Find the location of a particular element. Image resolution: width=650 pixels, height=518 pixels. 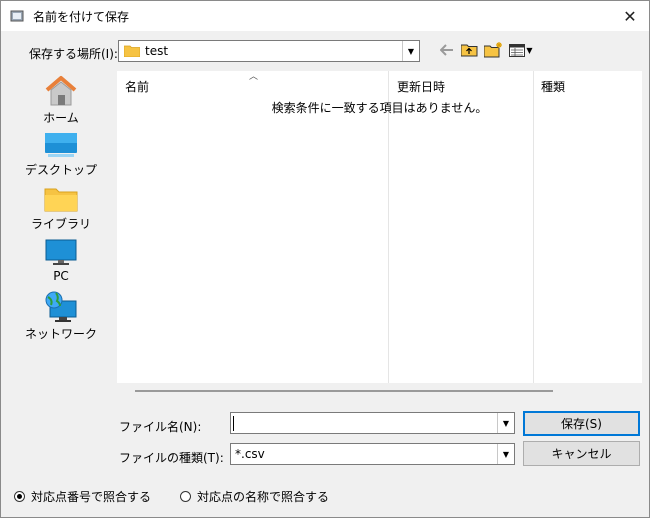

home-icon is located at coordinates (61, 91).